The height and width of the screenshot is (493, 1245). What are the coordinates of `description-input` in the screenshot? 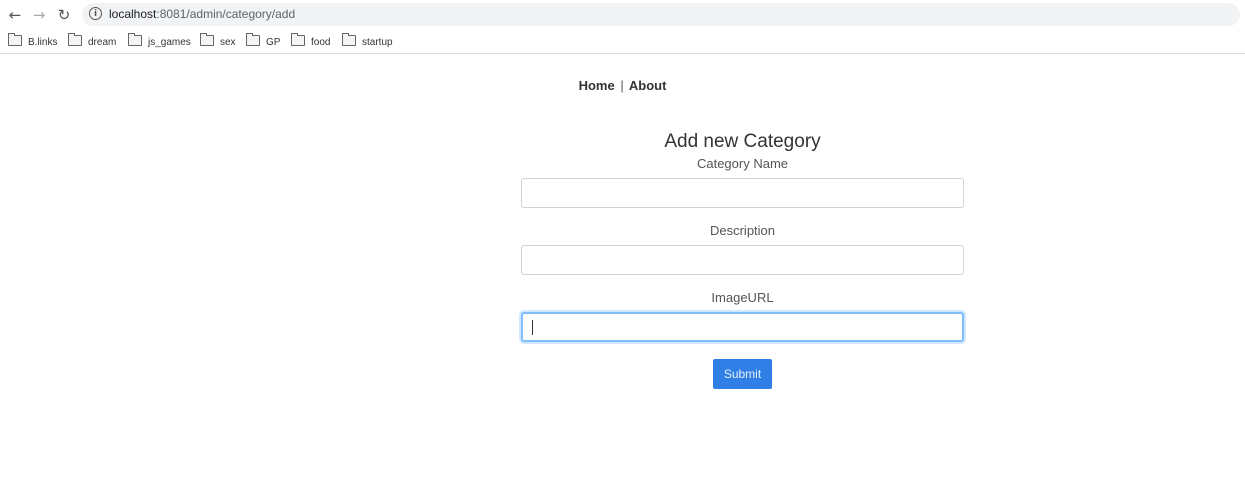 It's located at (742, 260).